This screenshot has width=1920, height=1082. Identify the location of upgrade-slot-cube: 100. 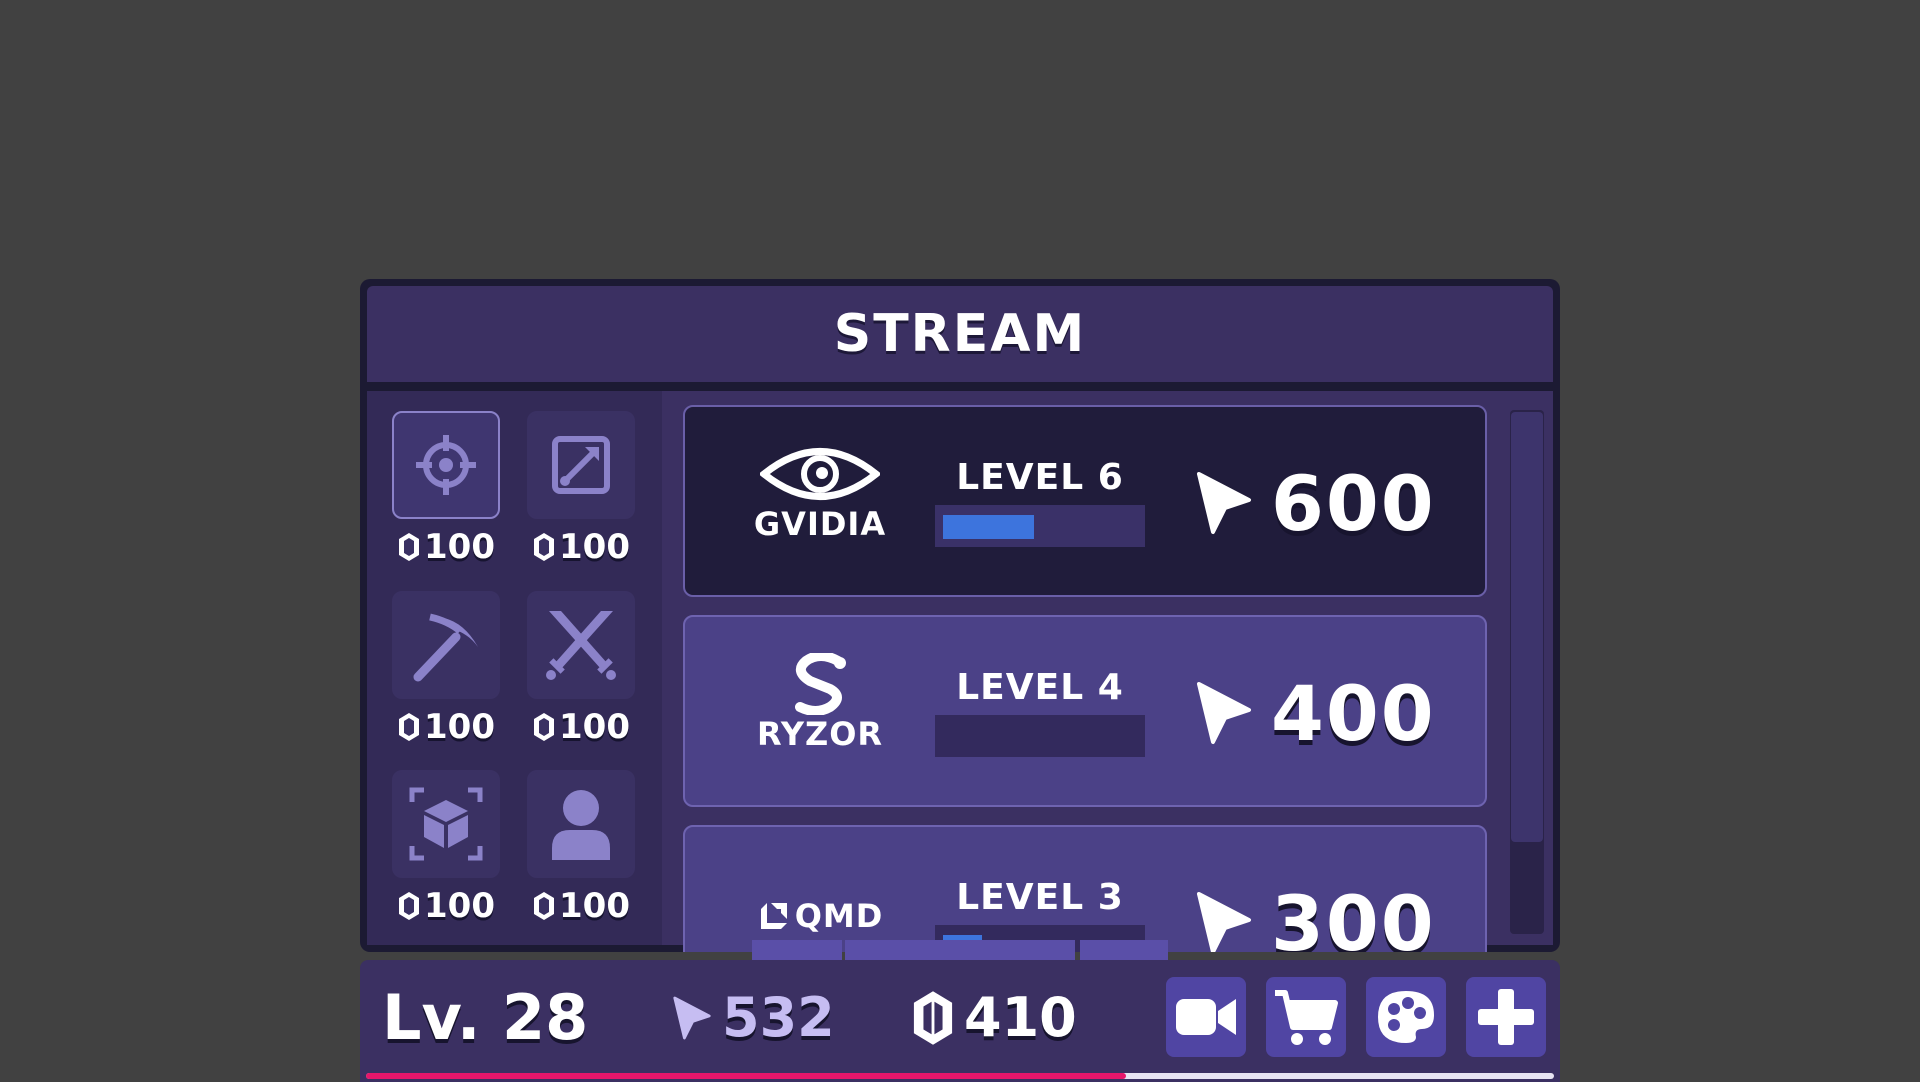
(446, 848).